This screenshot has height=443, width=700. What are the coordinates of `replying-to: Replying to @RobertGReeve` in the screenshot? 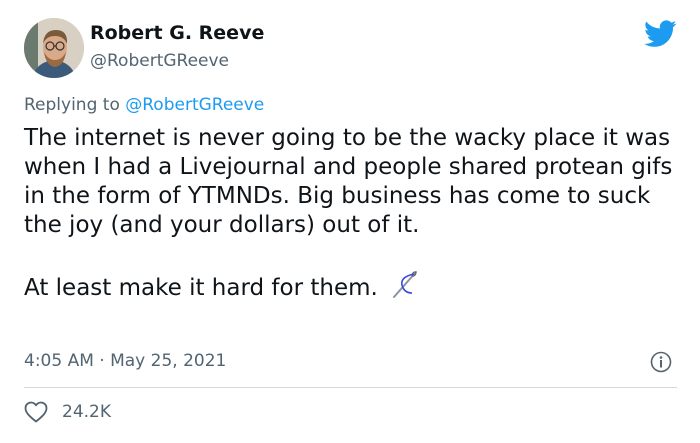 It's located at (144, 105).